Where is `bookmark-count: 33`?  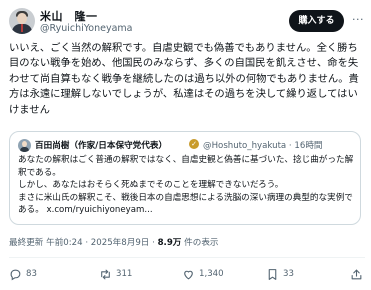
bookmark-count: 33 is located at coordinates (288, 274).